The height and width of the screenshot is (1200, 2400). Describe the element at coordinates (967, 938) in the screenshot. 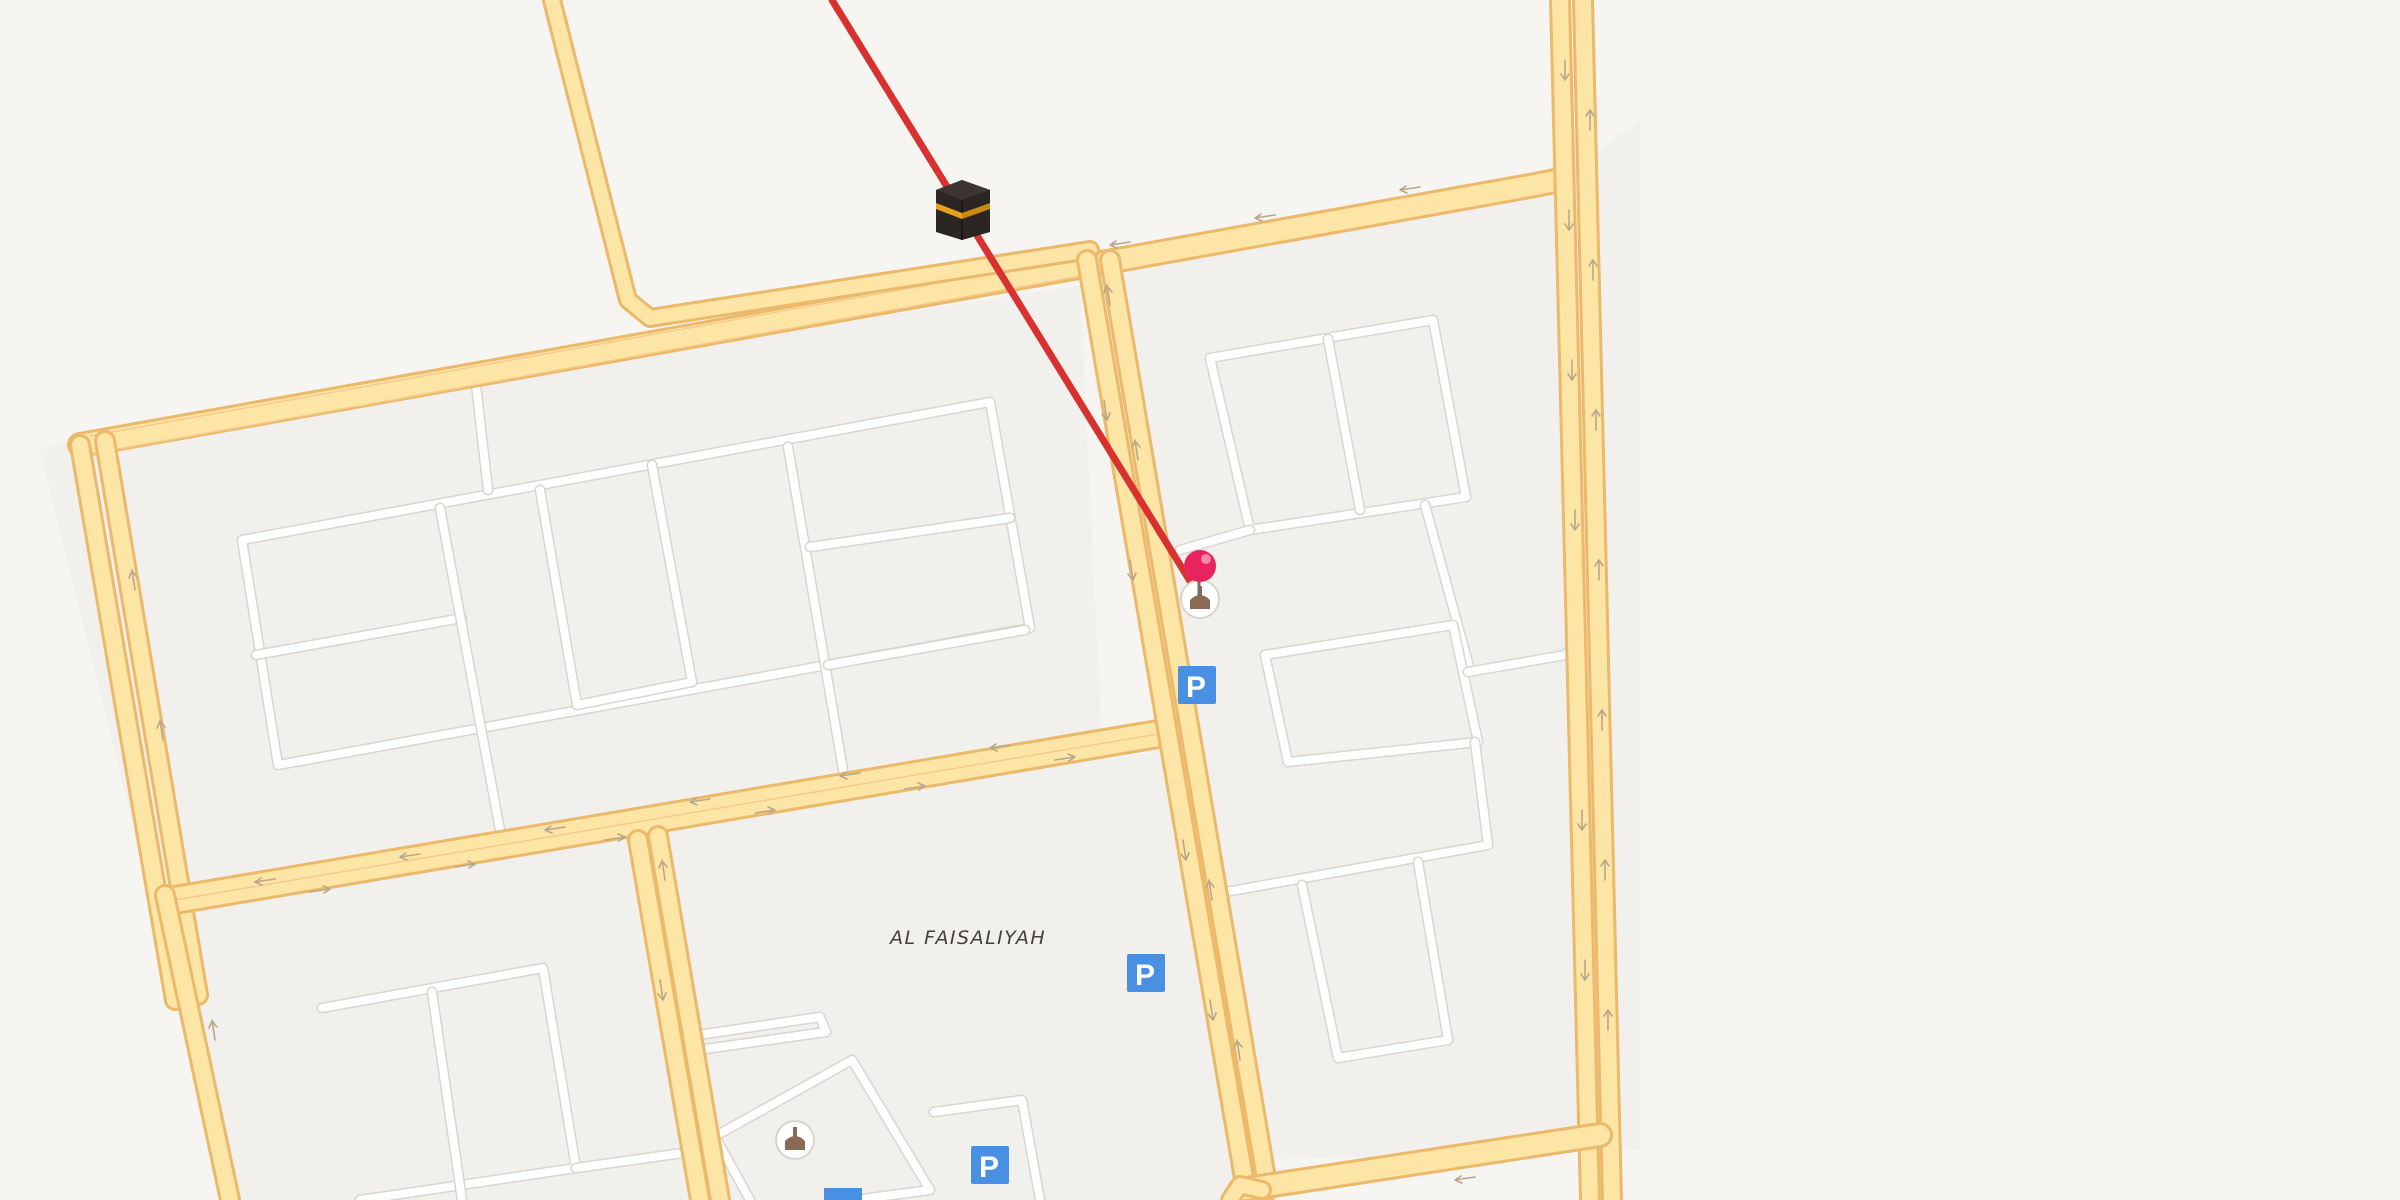

I see `neighborhood-label: AL FAISALIYAH` at that location.